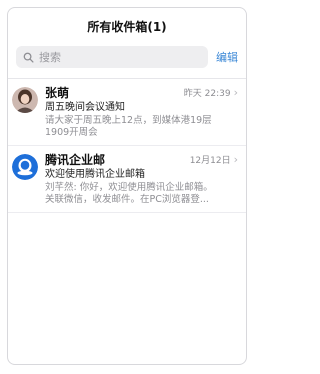 This screenshot has height=374, width=320. I want to click on search-placeholder: 搜索, so click(50, 57).